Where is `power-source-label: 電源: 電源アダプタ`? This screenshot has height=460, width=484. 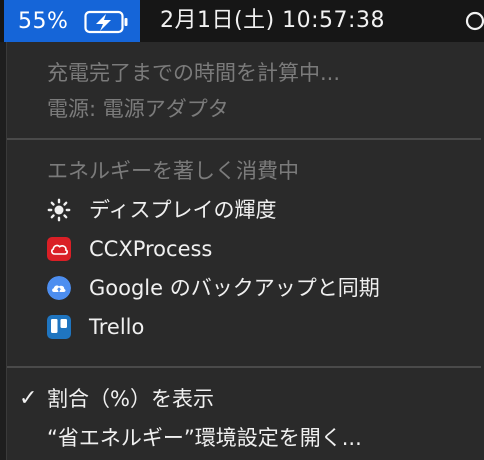
power-source-label: 電源: 電源アダプタ is located at coordinates (138, 109).